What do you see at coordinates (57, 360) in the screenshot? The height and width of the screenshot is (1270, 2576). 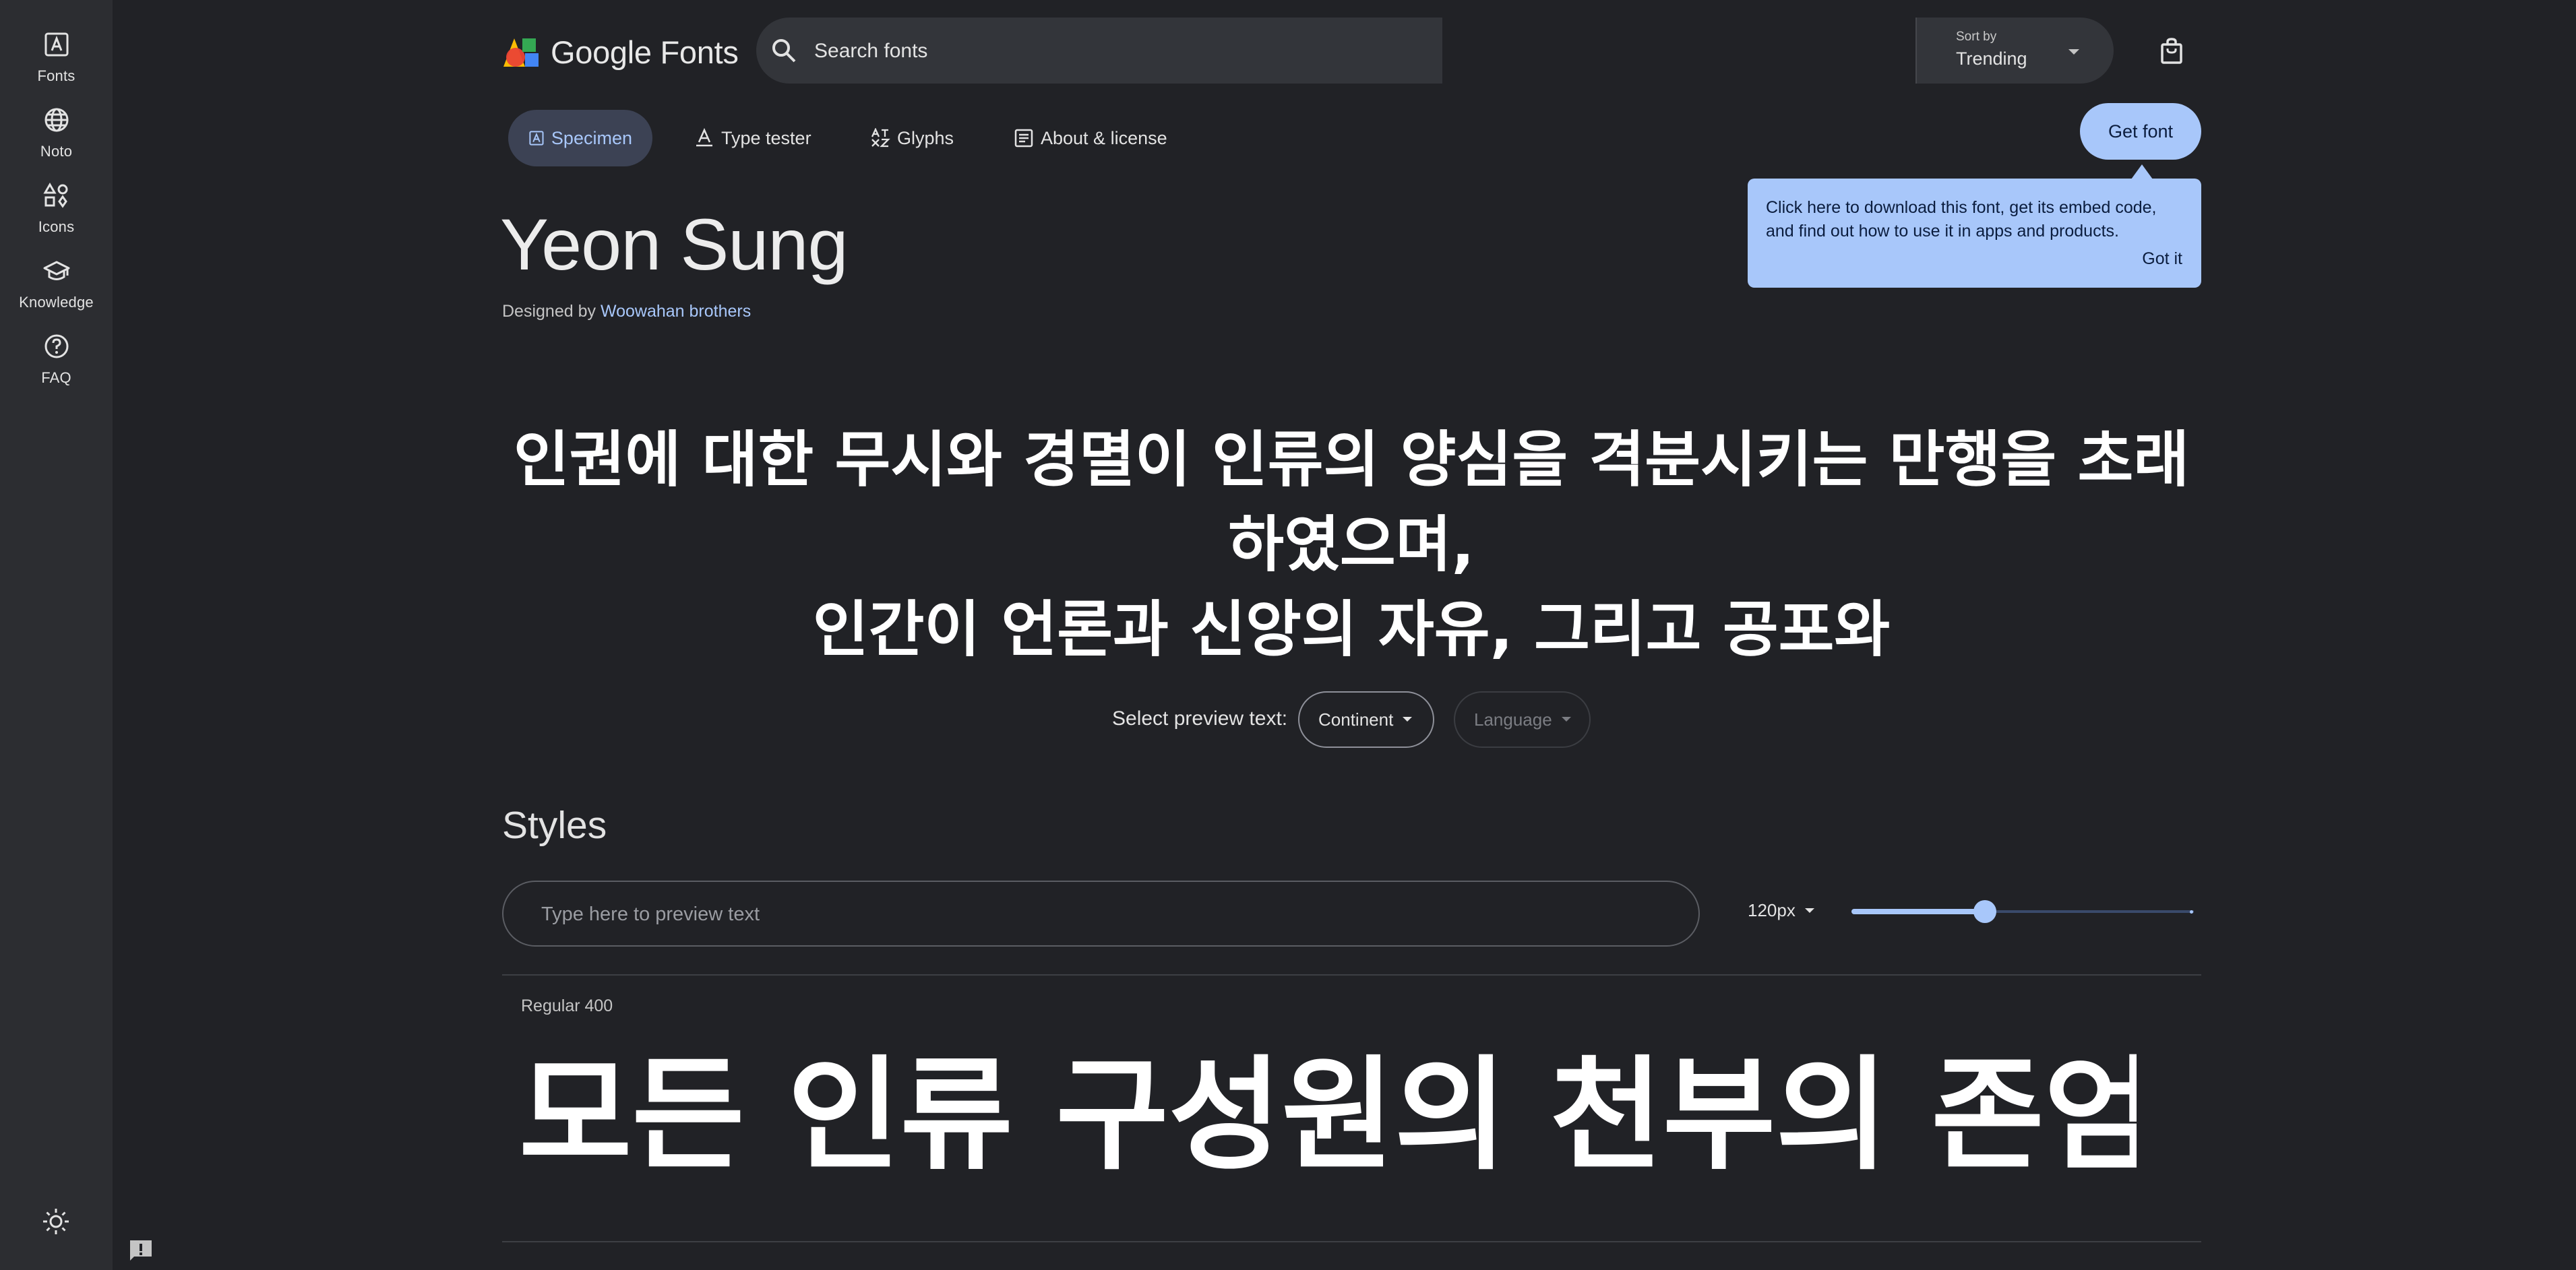 I see `rail-item-faq: FAQ` at bounding box center [57, 360].